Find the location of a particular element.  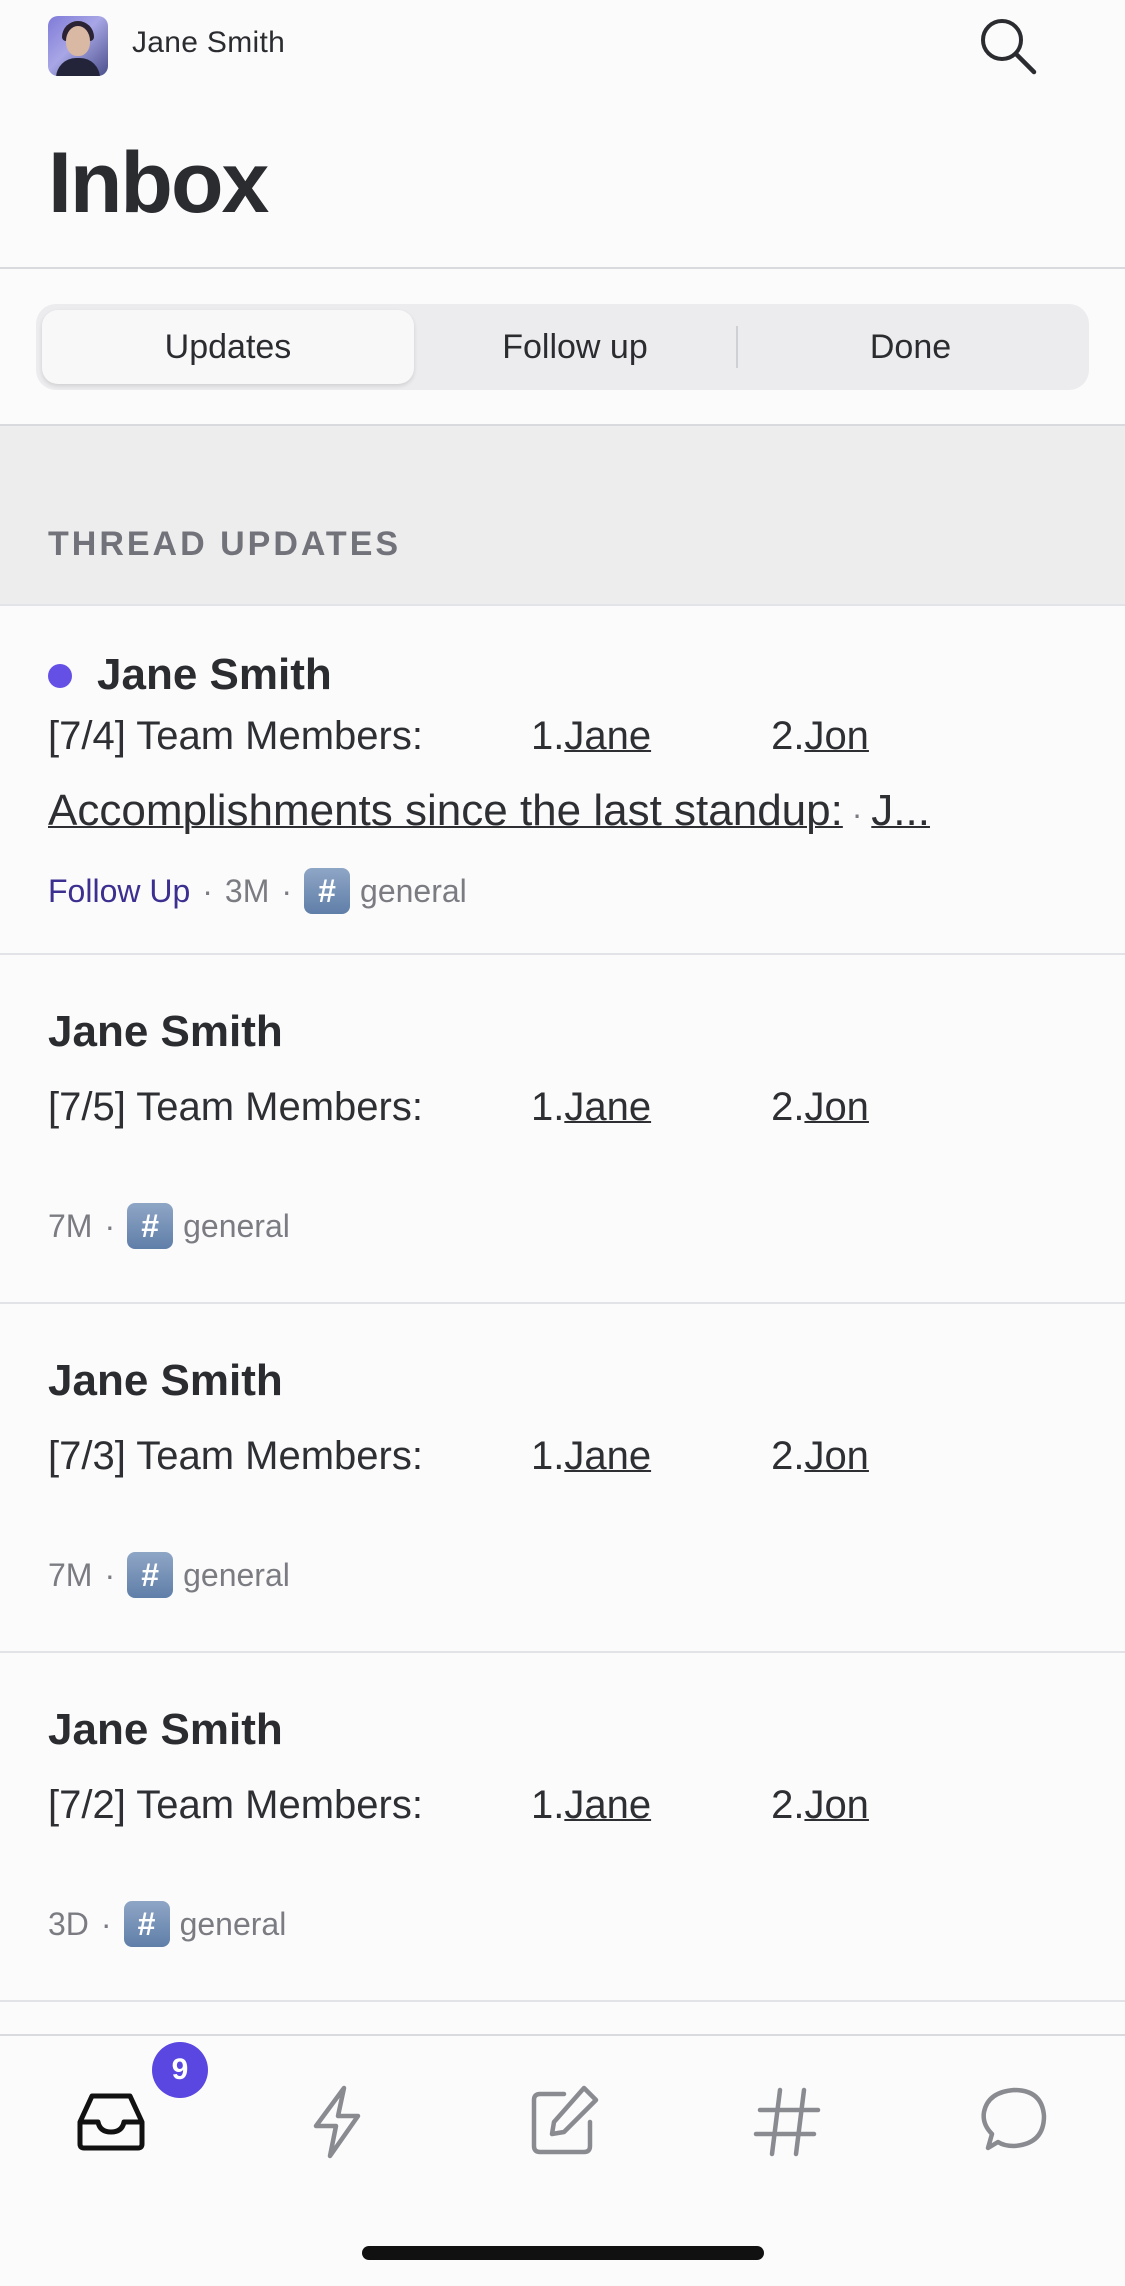

header-divider is located at coordinates (562, 268).